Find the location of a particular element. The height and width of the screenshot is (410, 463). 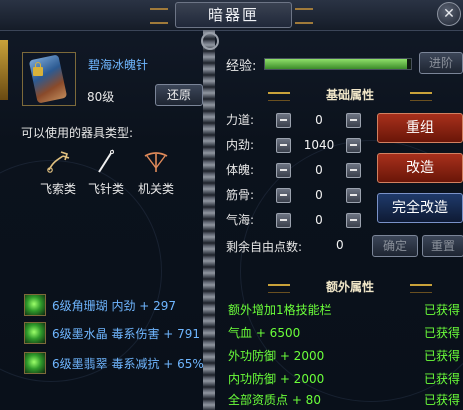

window-title: 暗器匣 is located at coordinates (233, 15).